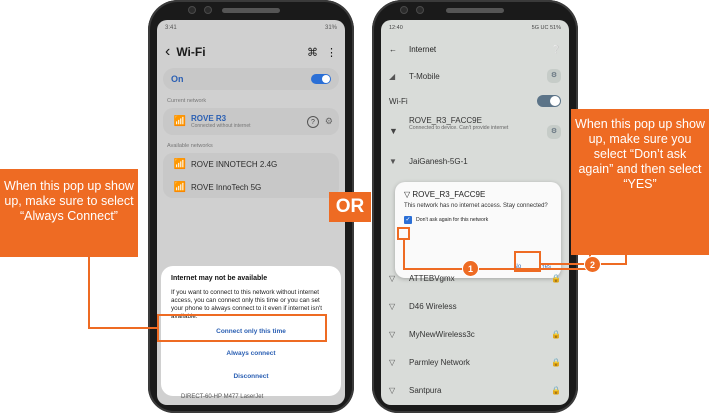 The height and width of the screenshot is (413, 709). Describe the element at coordinates (190, 146) in the screenshot. I see `available-networks-heading: Available networks` at that location.